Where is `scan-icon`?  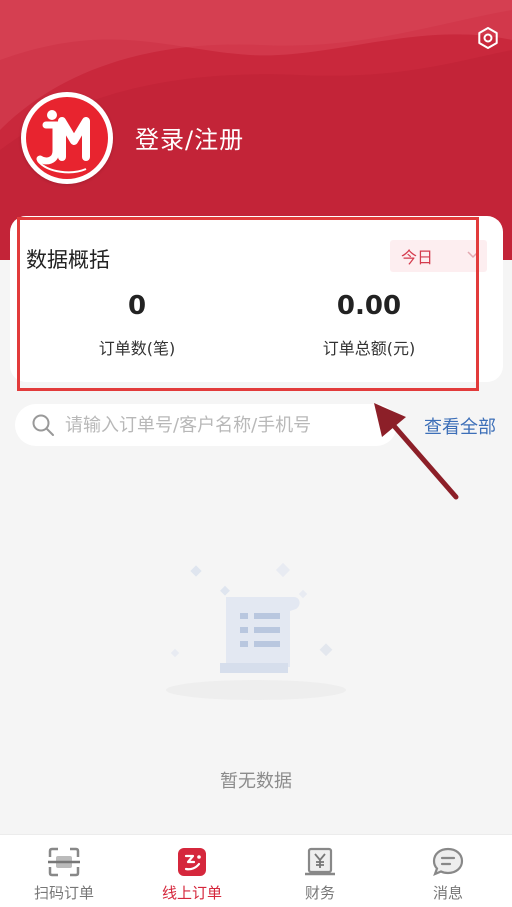
scan-icon is located at coordinates (64, 862).